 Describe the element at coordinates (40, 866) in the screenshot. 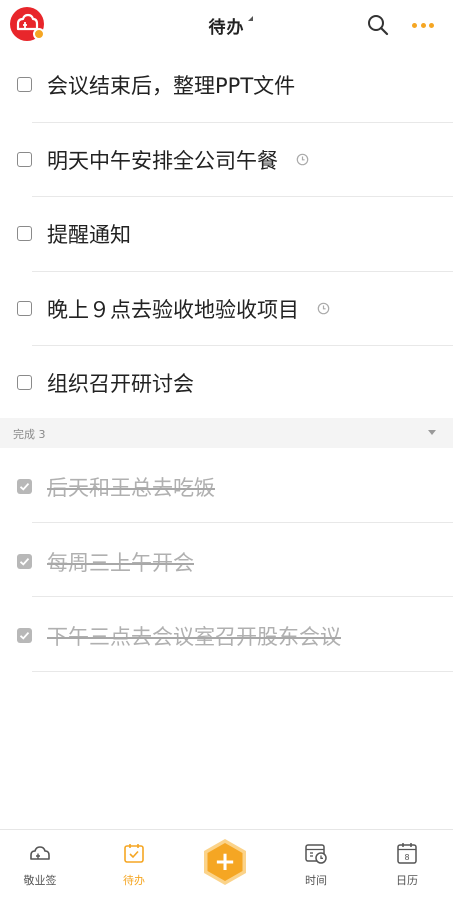

I see `tab-jingyeqian: 敬业签` at that location.